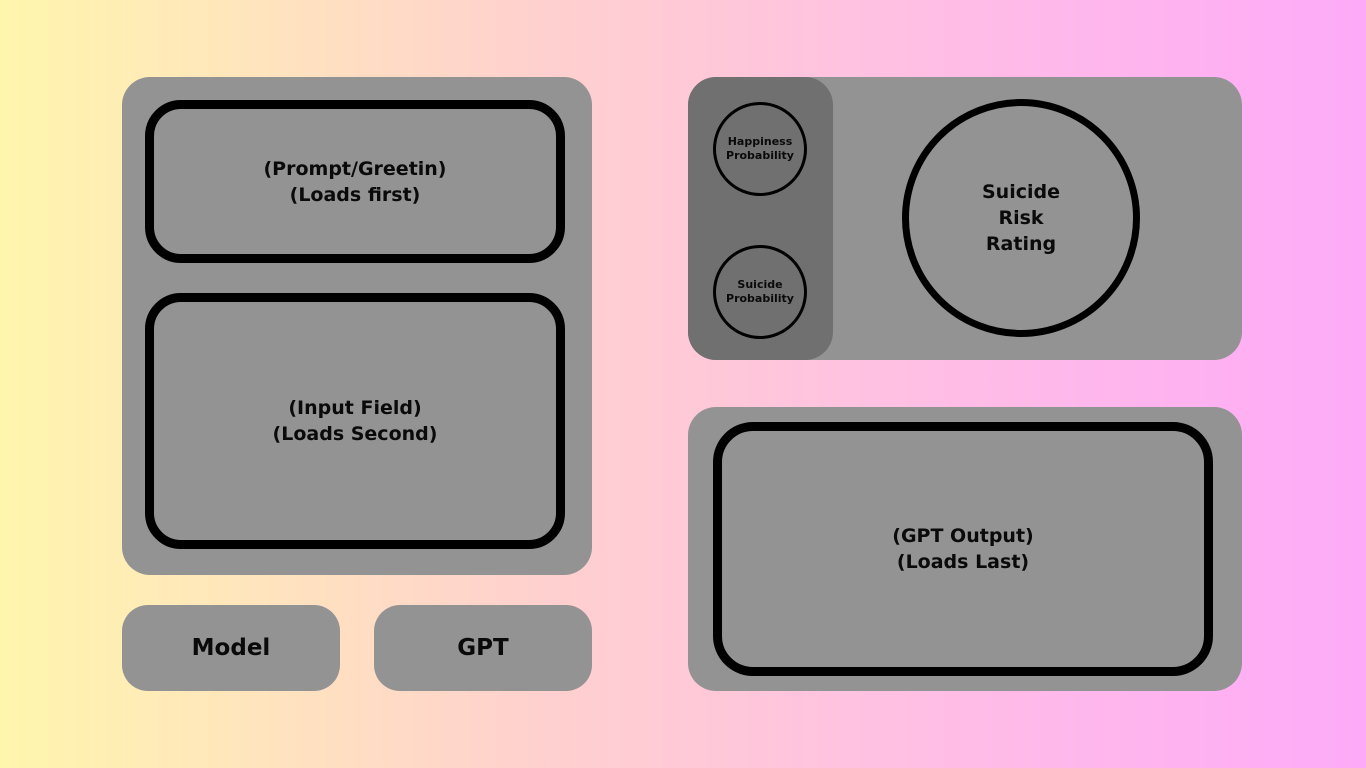 Image resolution: width=1366 pixels, height=768 pixels. I want to click on input-box-line-2: (Loads Second), so click(355, 434).